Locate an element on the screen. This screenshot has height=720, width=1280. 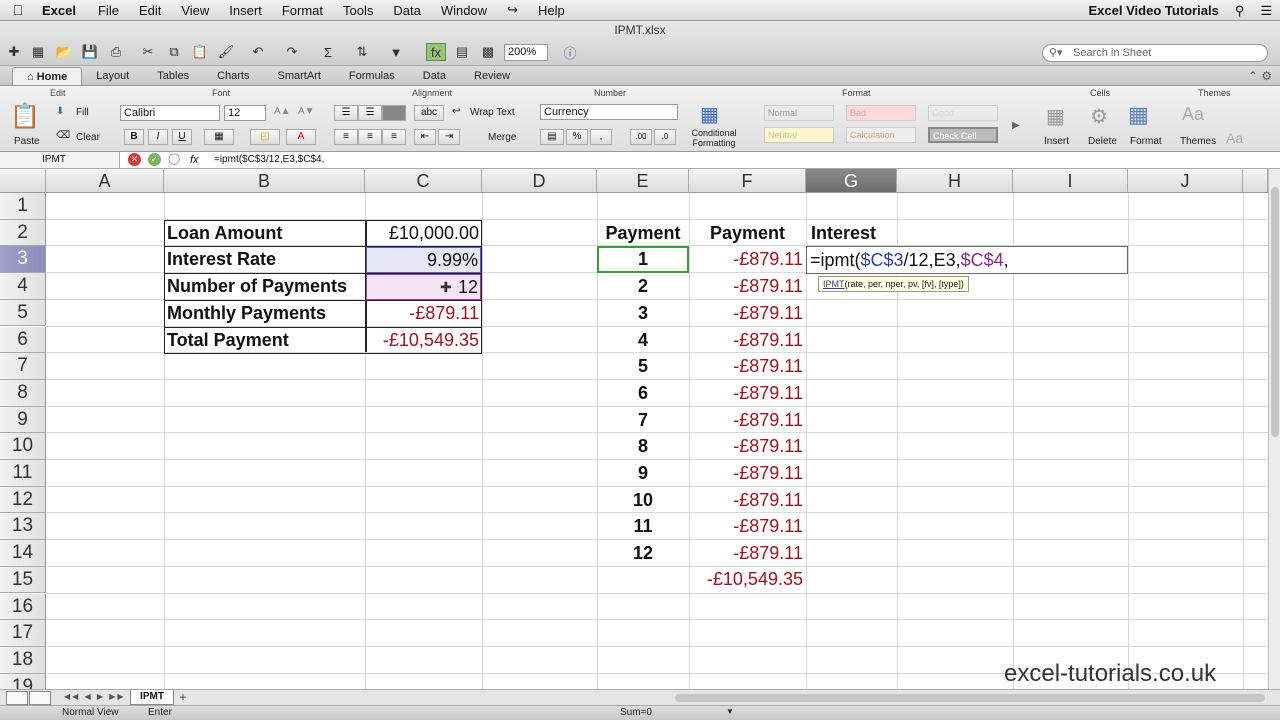
clear-button: Clear is located at coordinates (88, 137).